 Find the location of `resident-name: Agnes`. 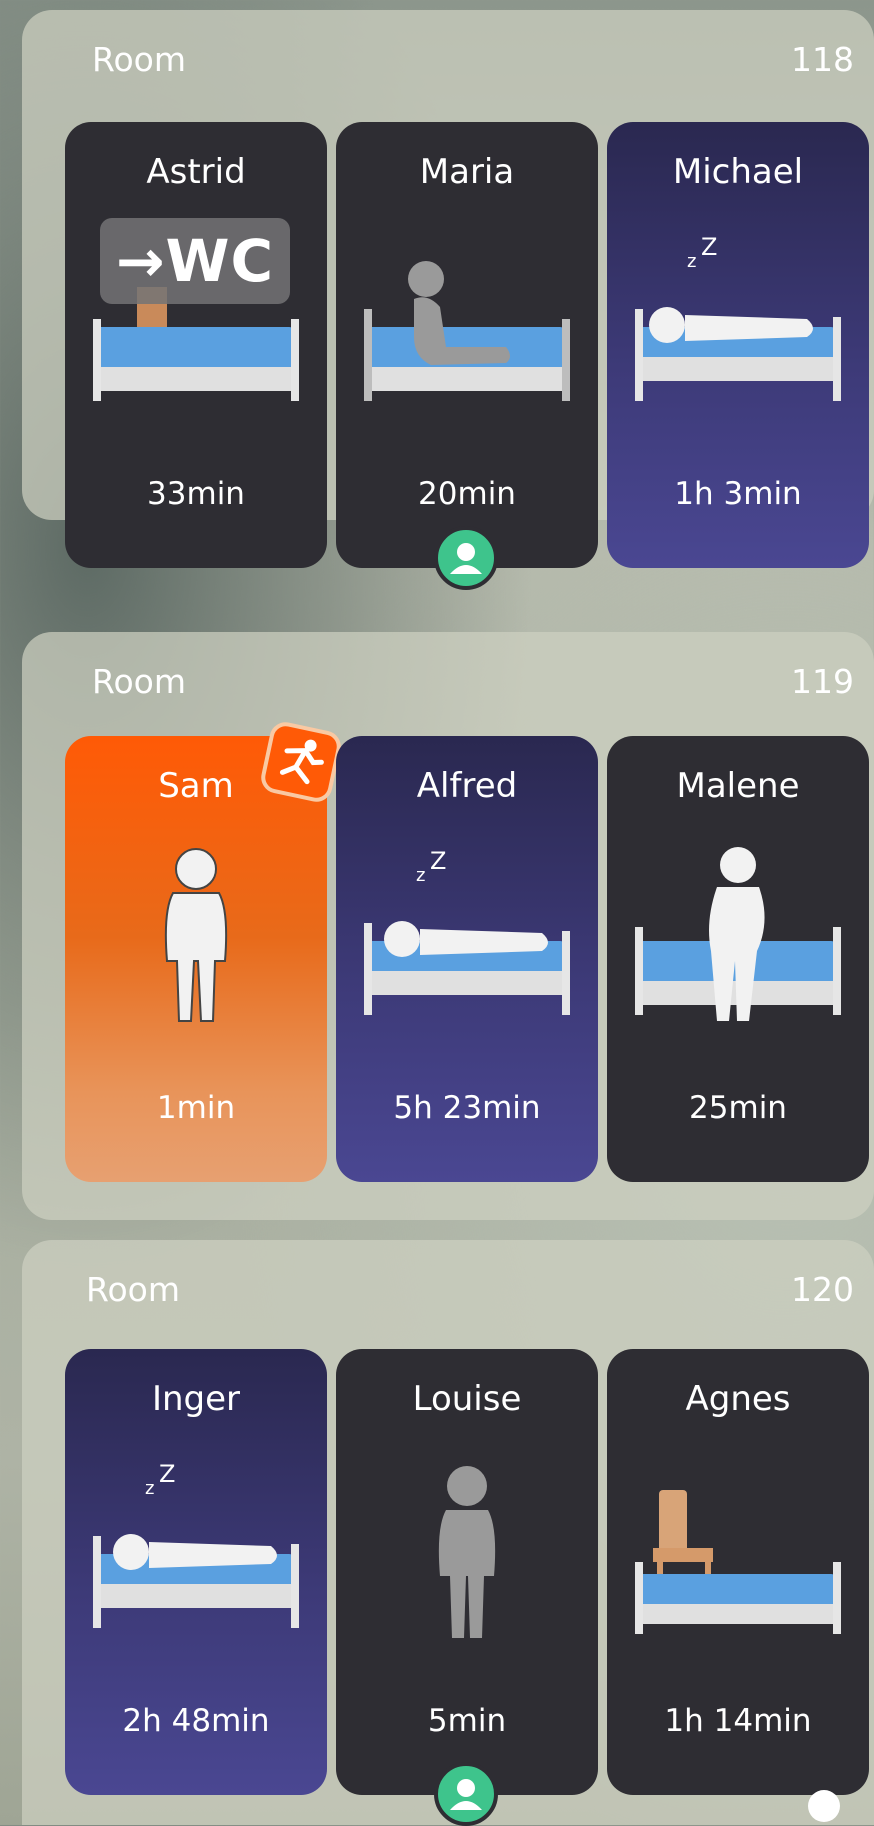

resident-name: Agnes is located at coordinates (738, 1399).